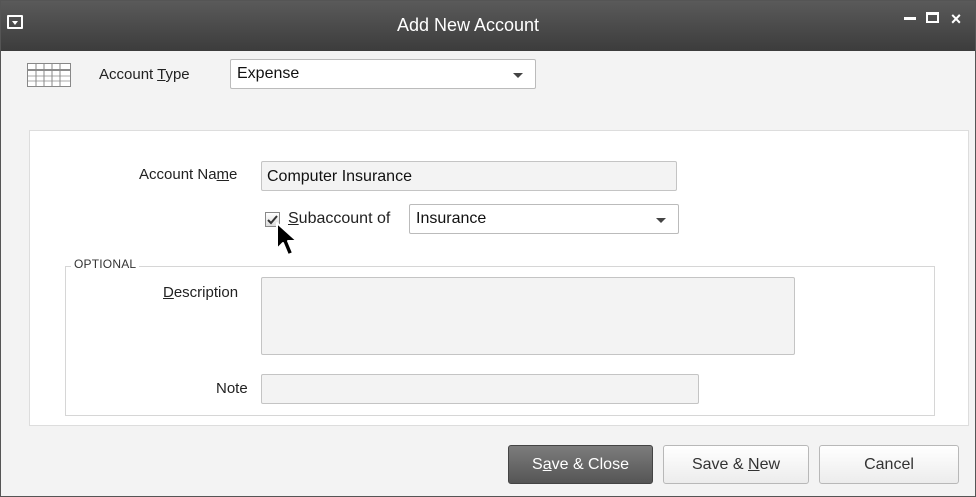  I want to click on note-field, so click(480, 389).